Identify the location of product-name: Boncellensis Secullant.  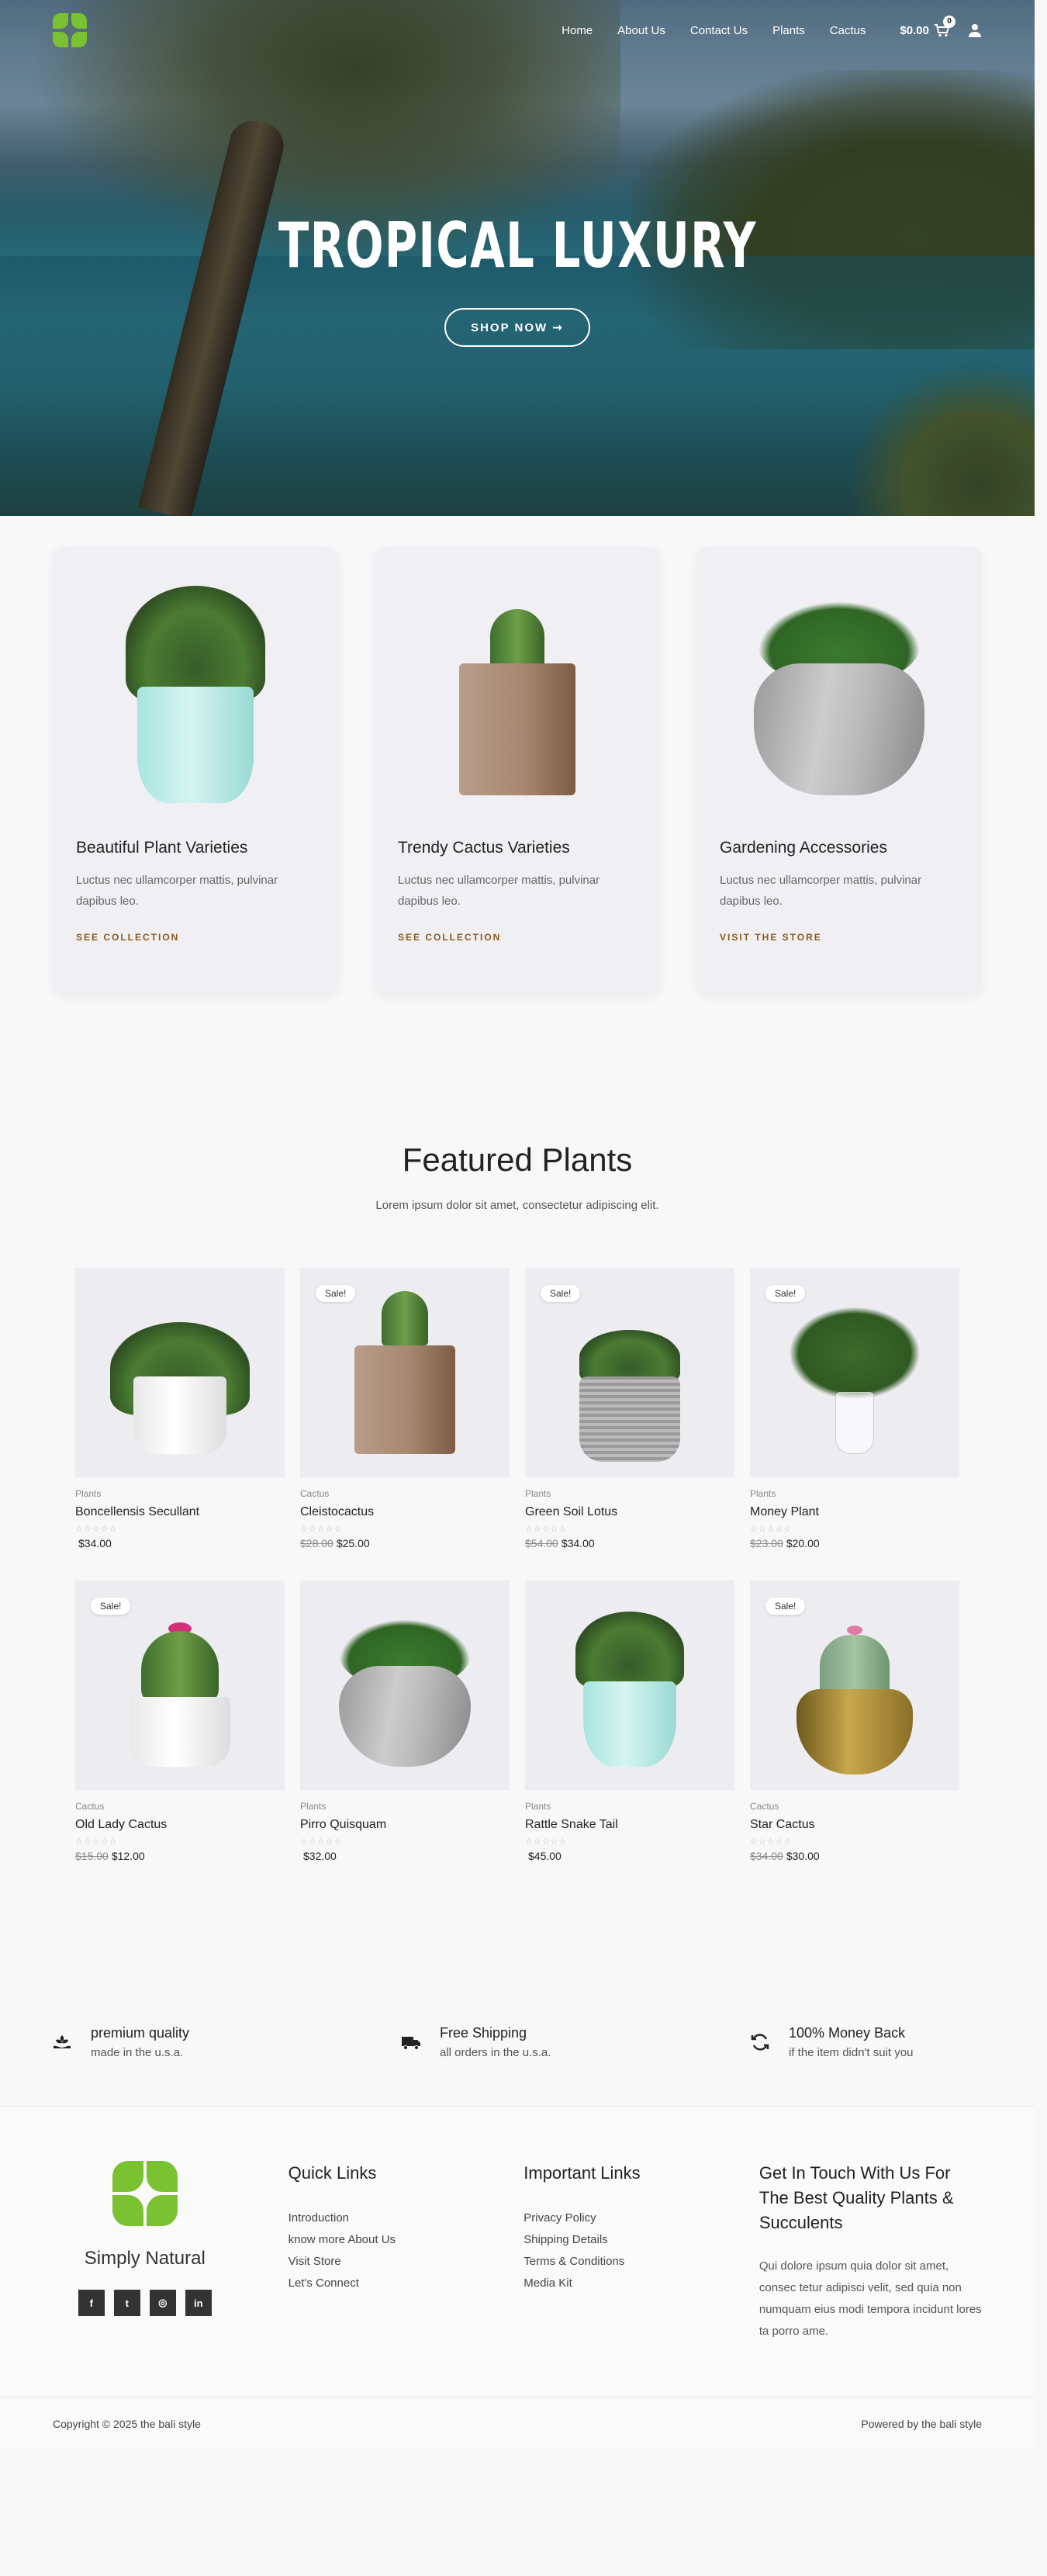
(180, 1512).